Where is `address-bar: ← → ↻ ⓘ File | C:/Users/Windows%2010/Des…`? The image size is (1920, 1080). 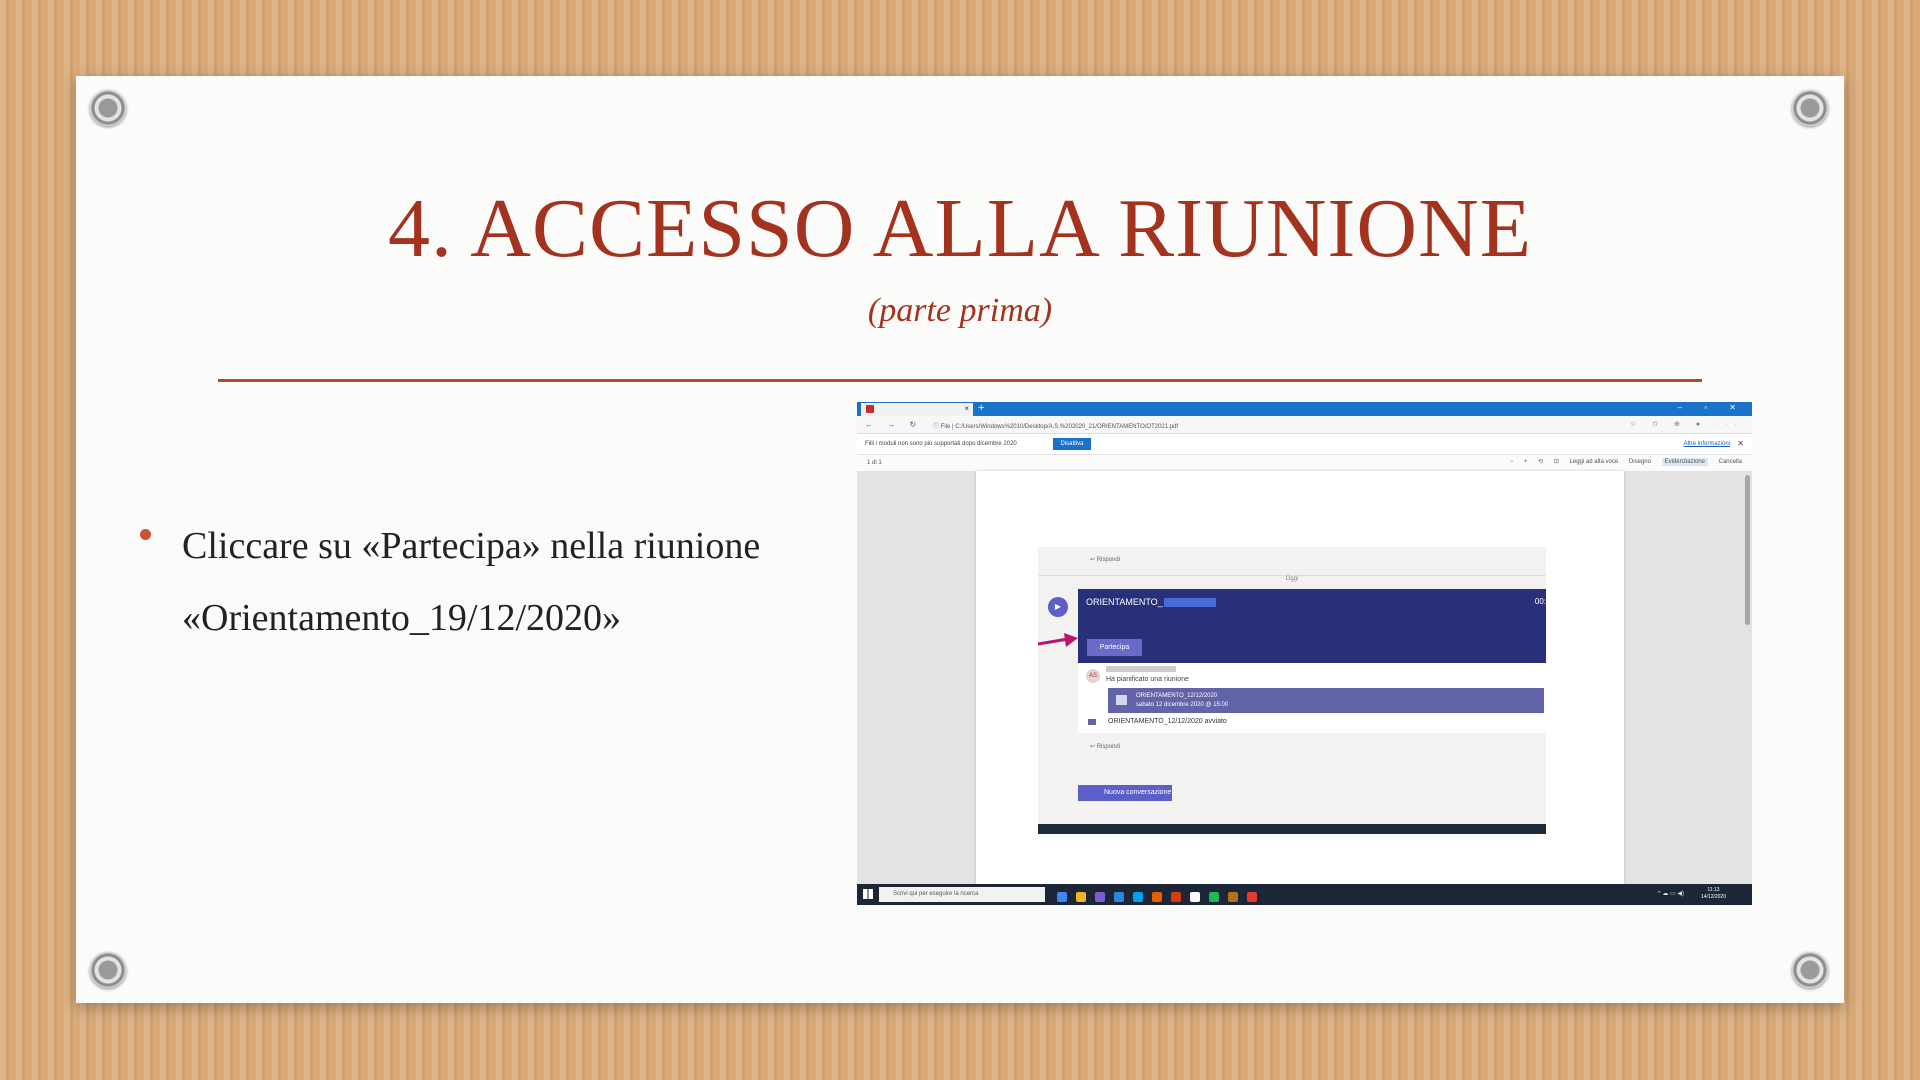 address-bar: ← → ↻ ⓘ File | C:/Users/Windows%2010/Des… is located at coordinates (1304, 425).